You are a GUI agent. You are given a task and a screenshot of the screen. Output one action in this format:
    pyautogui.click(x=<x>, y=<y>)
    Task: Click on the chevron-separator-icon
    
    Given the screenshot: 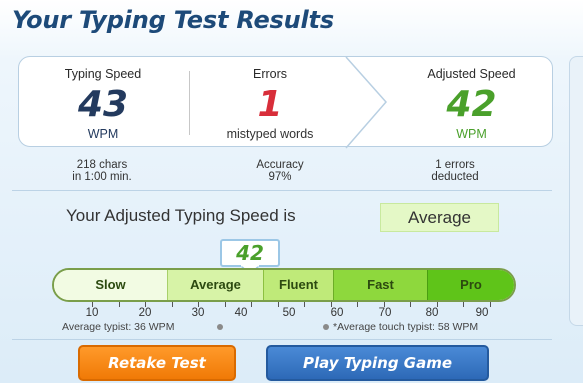 What is the action you would take?
    pyautogui.click(x=366, y=102)
    